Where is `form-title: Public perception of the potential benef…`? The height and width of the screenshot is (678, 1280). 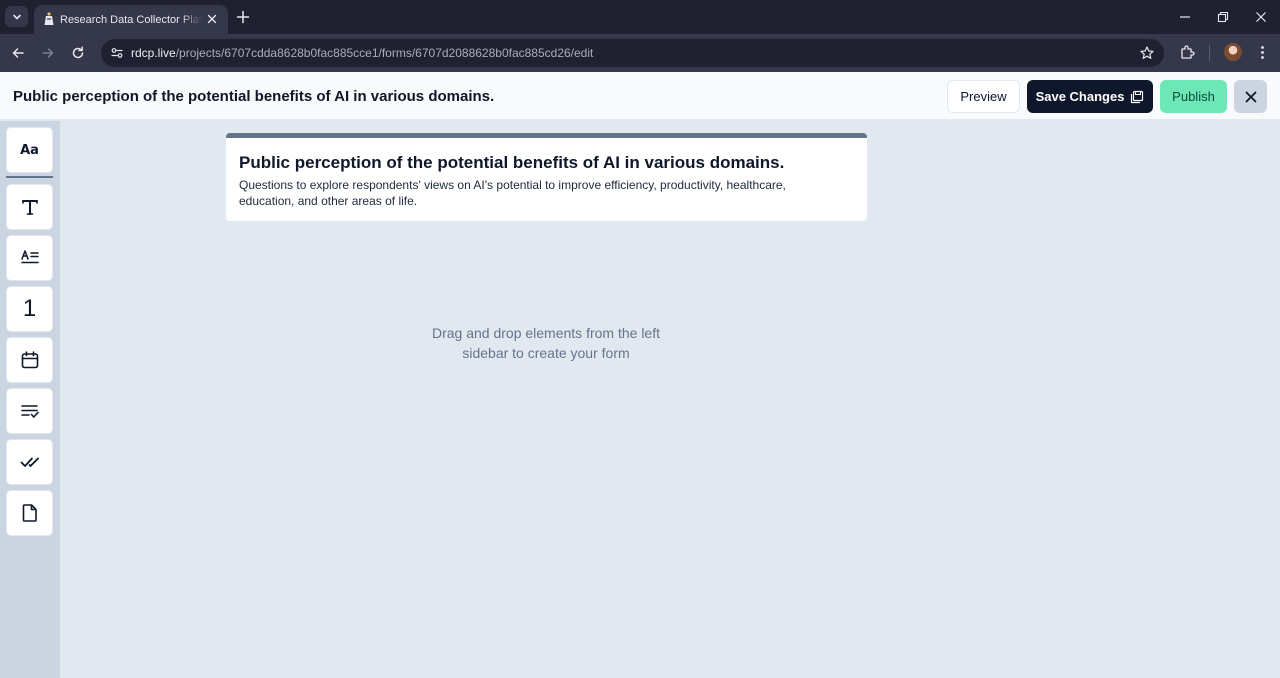 form-title: Public perception of the potential benef… is located at coordinates (512, 162).